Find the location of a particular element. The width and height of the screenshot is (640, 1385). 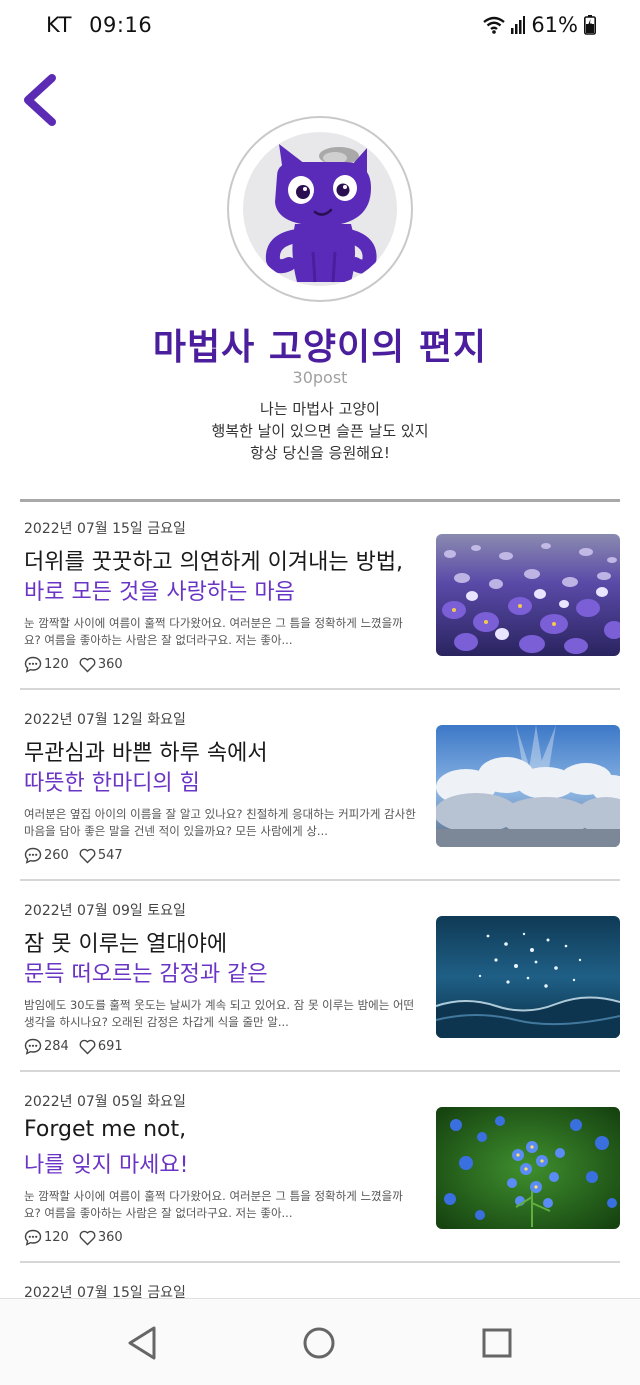

post-title: Forget me not, is located at coordinates (105, 1129).